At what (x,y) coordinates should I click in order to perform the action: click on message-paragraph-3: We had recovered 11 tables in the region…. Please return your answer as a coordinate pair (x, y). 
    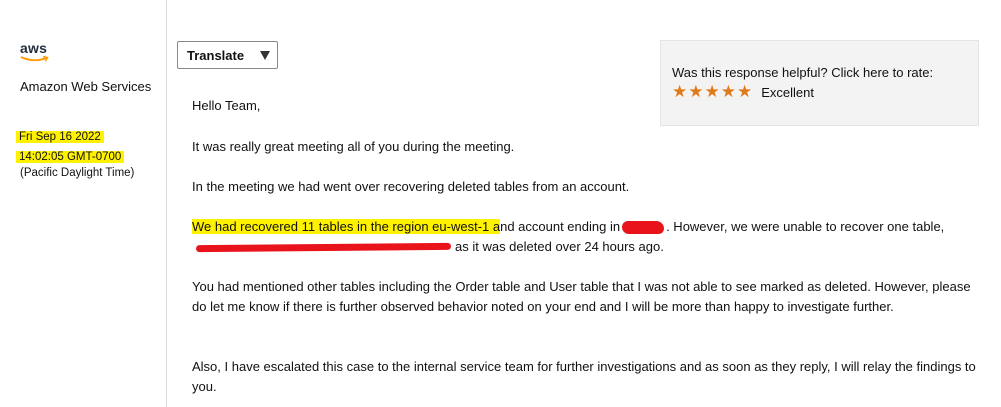
    Looking at the image, I should click on (587, 237).